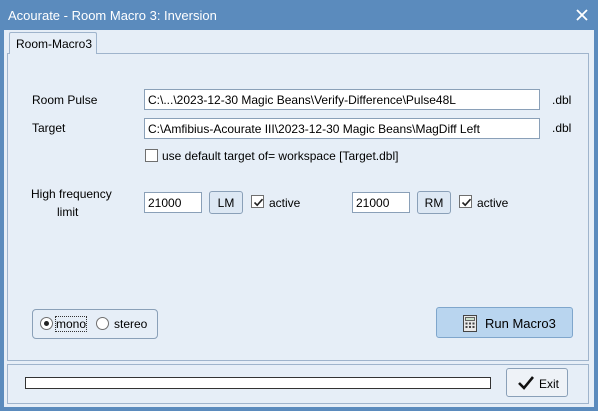 The width and height of the screenshot is (598, 411). I want to click on rm-button-label: RM, so click(434, 202).